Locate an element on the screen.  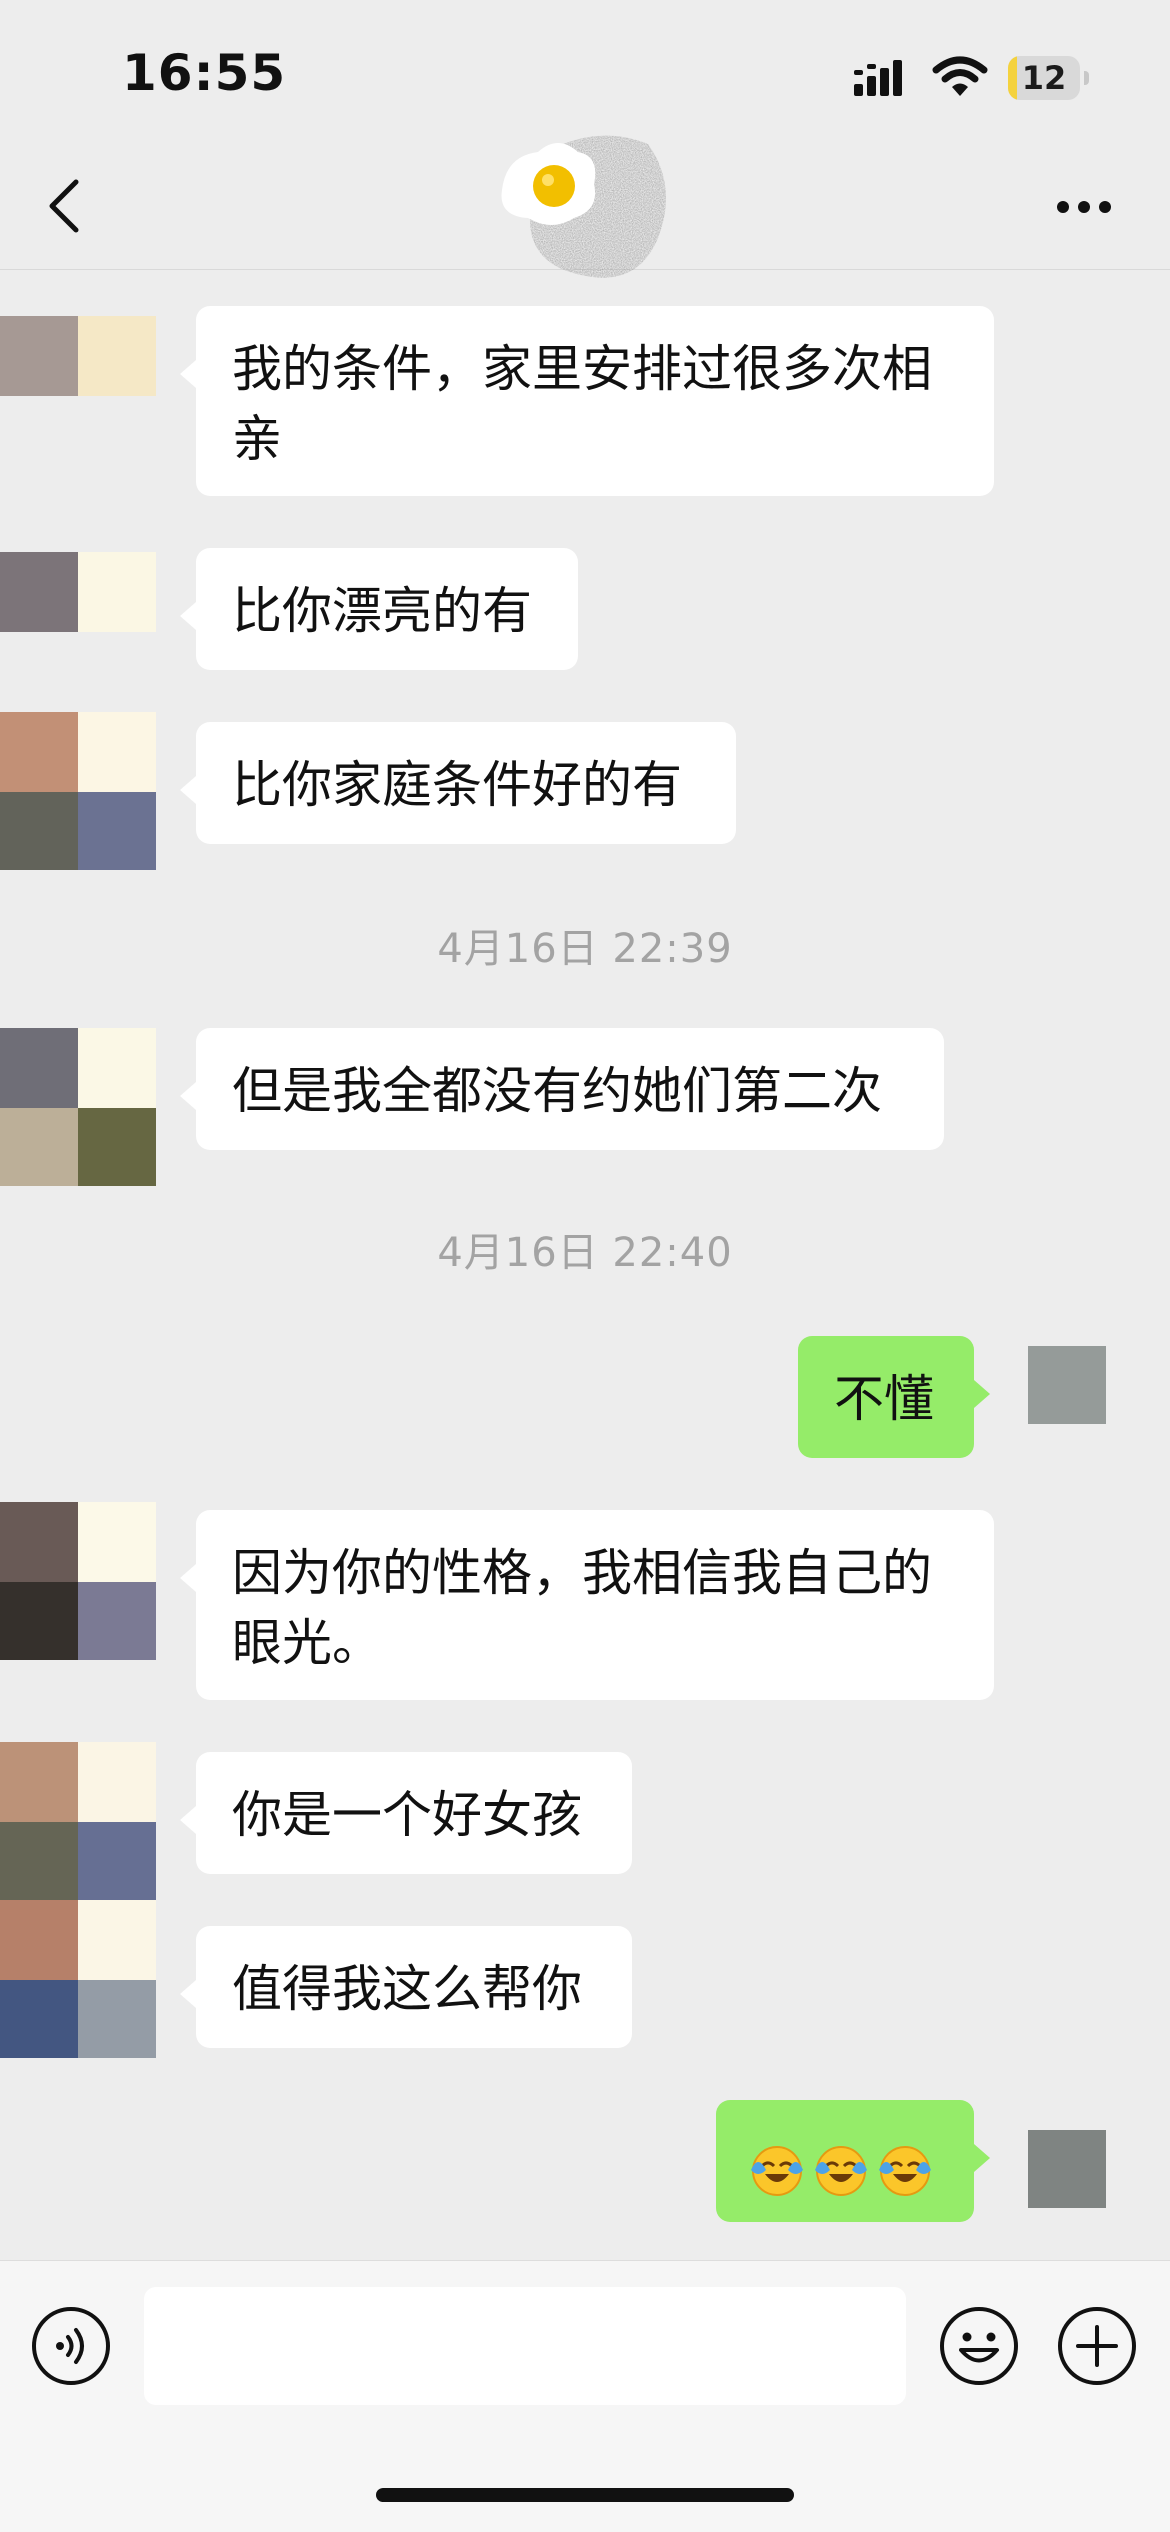
message-bubble-incoming: 你是一个好女孩 is located at coordinates (406, 1813).